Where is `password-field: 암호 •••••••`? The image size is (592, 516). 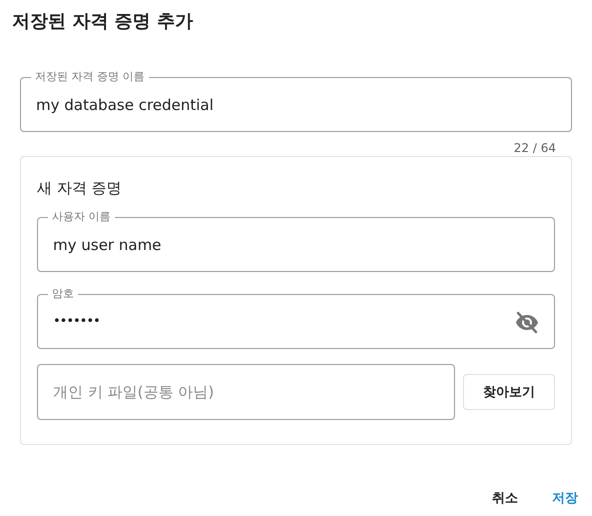
password-field: 암호 ••••••• is located at coordinates (296, 318).